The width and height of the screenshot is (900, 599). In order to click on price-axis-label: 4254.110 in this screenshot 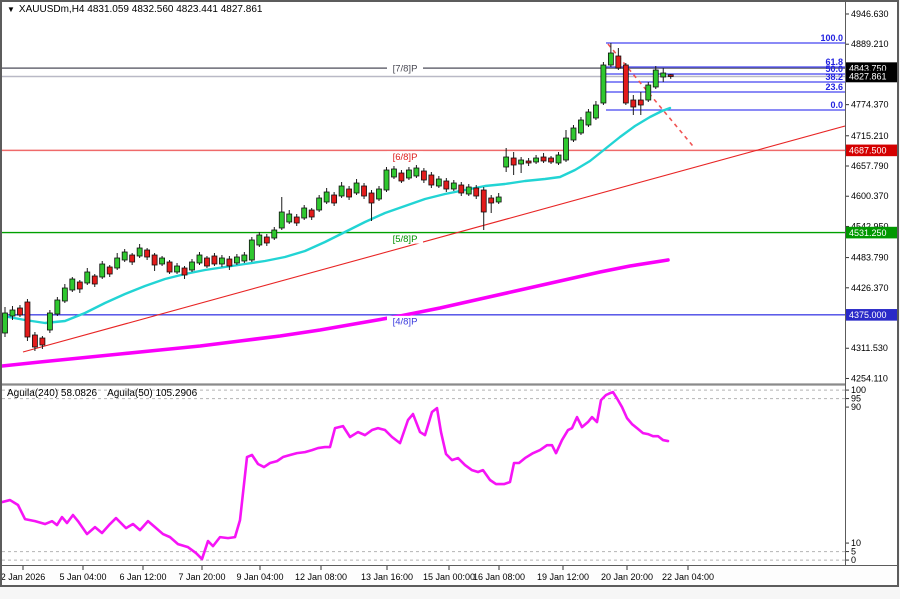, I will do `click(869, 378)`.